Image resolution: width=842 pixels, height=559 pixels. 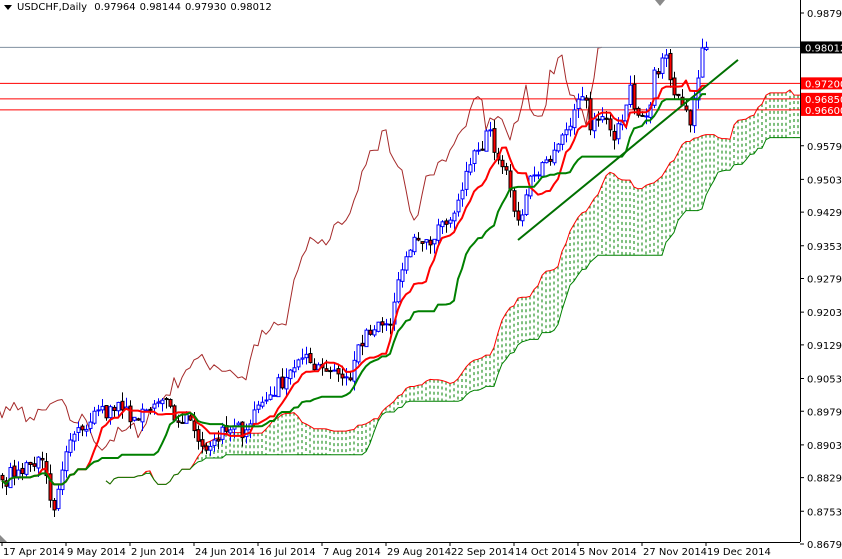 What do you see at coordinates (824, 512) in the screenshot?
I see `y-tick-label: 0.87530` at bounding box center [824, 512].